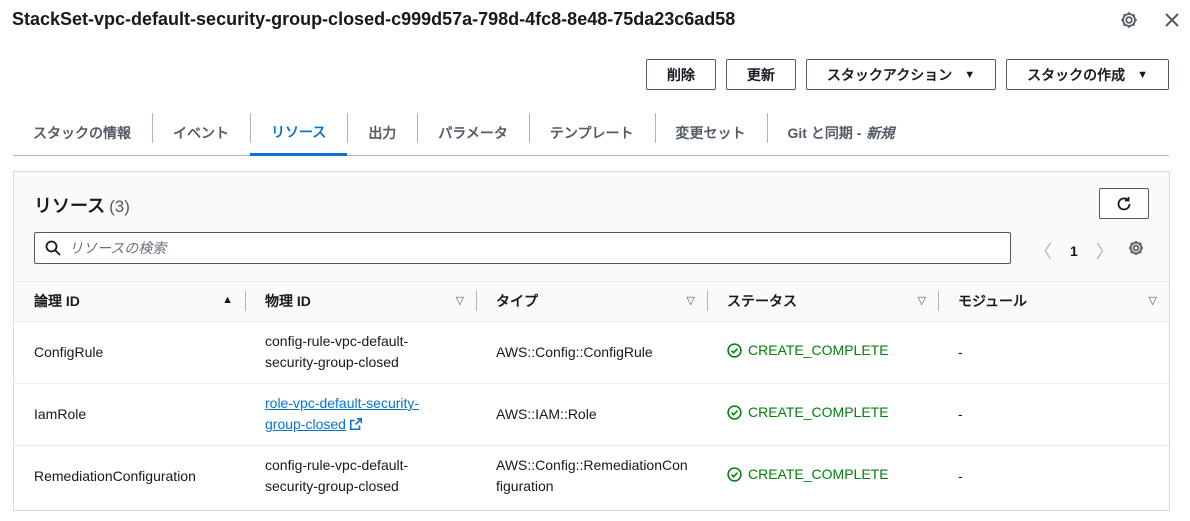 The height and width of the screenshot is (521, 1190). What do you see at coordinates (57, 301) in the screenshot?
I see `column-header-label: 論理 ID` at bounding box center [57, 301].